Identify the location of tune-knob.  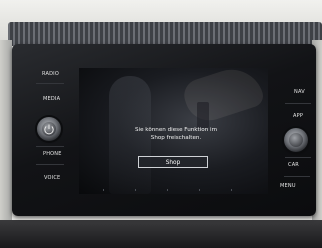
(296, 140).